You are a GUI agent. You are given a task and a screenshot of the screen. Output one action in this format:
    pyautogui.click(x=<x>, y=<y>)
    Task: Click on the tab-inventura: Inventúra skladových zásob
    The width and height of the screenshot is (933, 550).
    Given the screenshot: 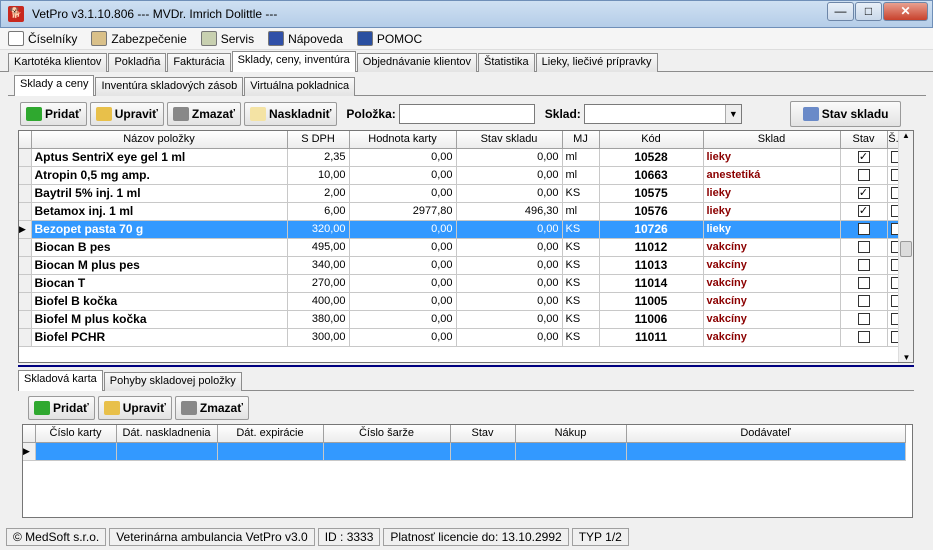 What is the action you would take?
    pyautogui.click(x=169, y=86)
    